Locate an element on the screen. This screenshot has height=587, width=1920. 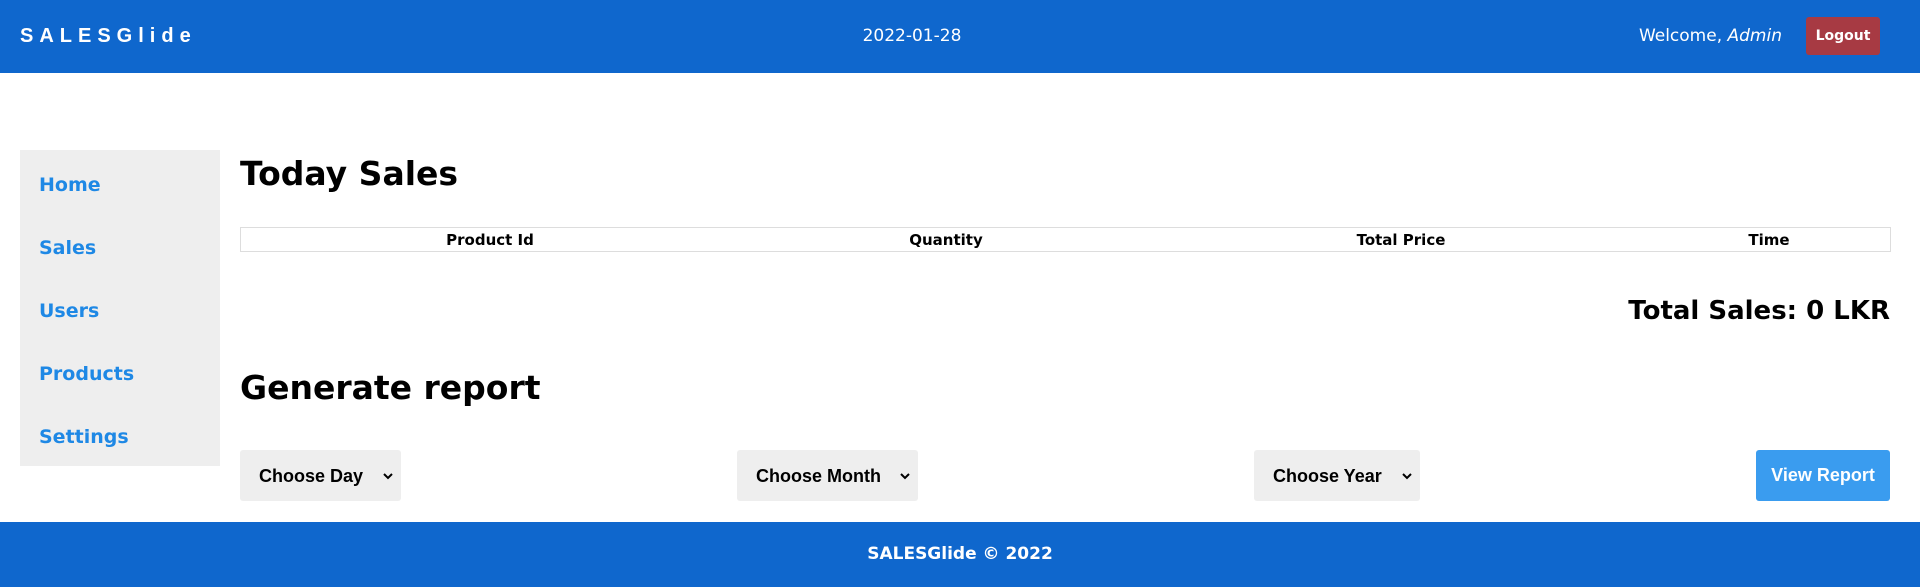
generate-report-heading: Generate report is located at coordinates (390, 387).